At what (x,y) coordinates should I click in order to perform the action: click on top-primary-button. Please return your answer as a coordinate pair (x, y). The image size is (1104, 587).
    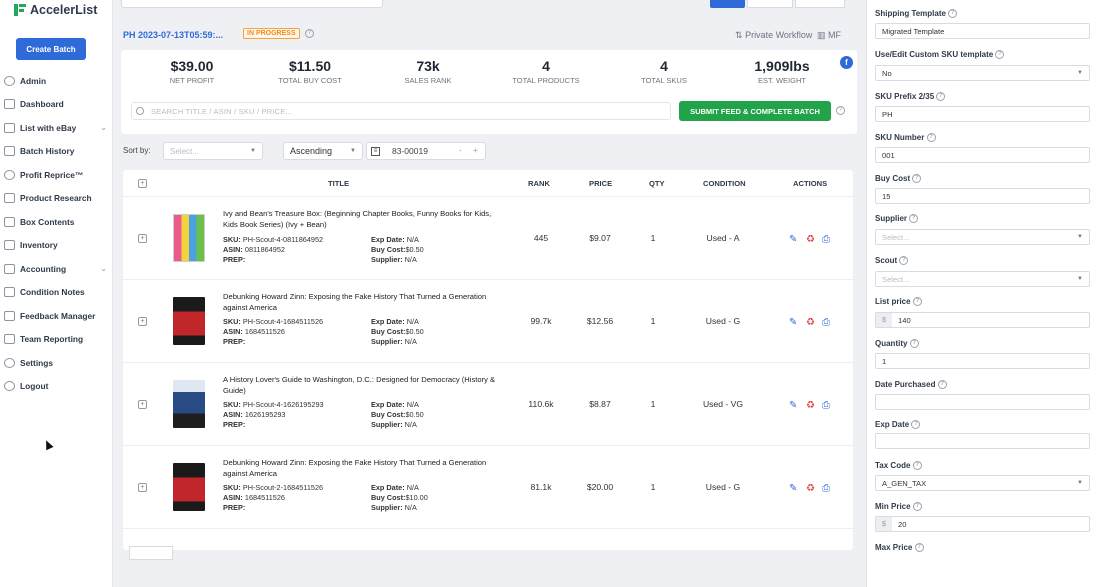
    Looking at the image, I should click on (727, 4).